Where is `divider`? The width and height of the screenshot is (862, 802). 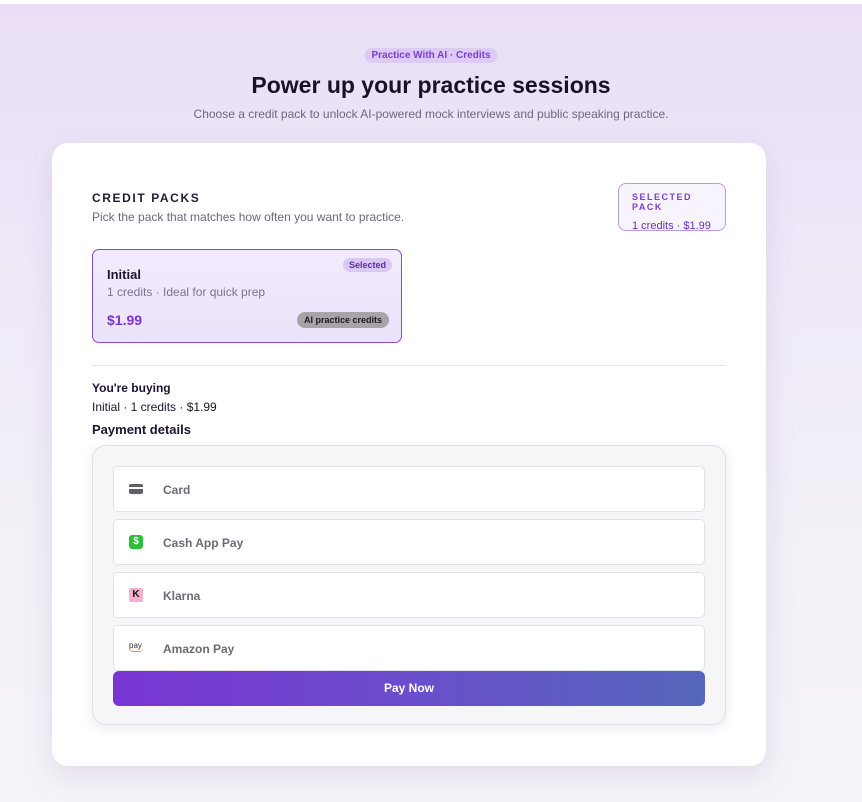
divider is located at coordinates (409, 365).